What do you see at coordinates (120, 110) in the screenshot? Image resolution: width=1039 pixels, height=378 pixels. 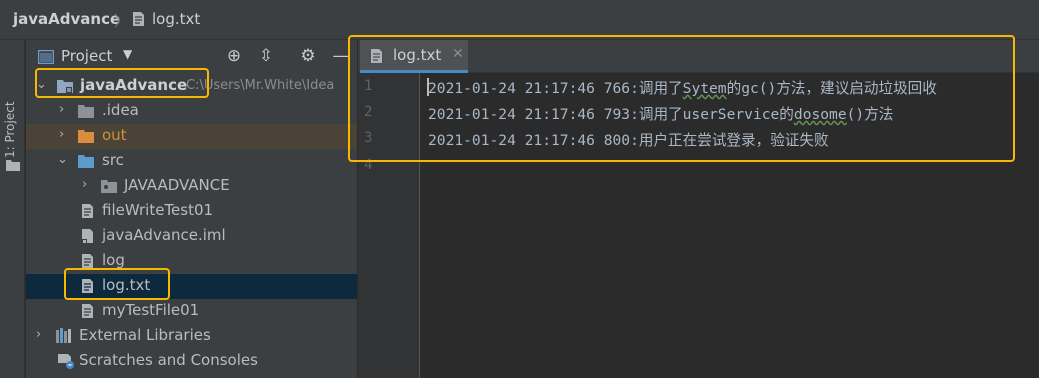 I see `tree-item-label: .idea` at bounding box center [120, 110].